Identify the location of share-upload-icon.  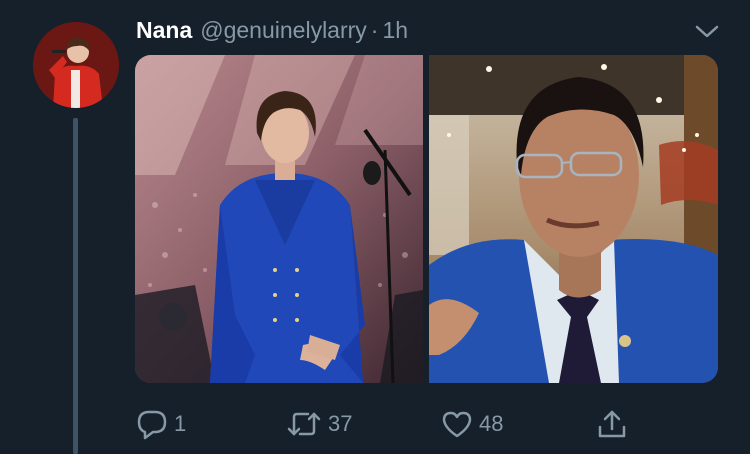
(612, 424).